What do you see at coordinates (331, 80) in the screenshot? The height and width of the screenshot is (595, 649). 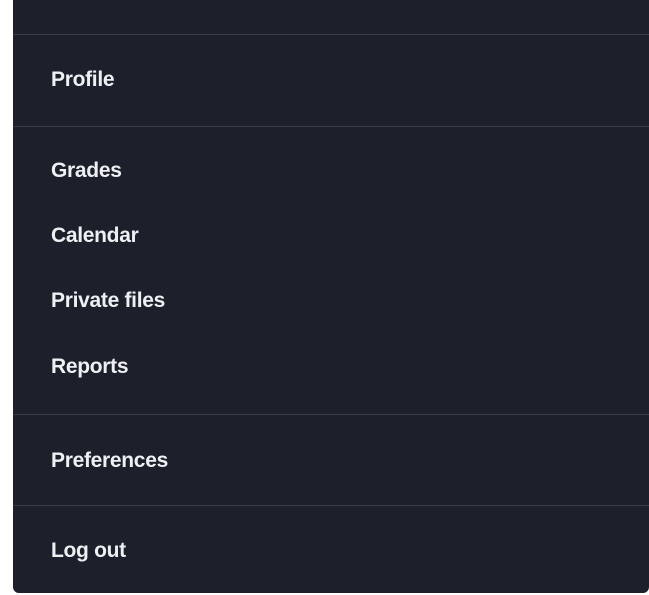 I see `menu-item-profile: Profile` at bounding box center [331, 80].